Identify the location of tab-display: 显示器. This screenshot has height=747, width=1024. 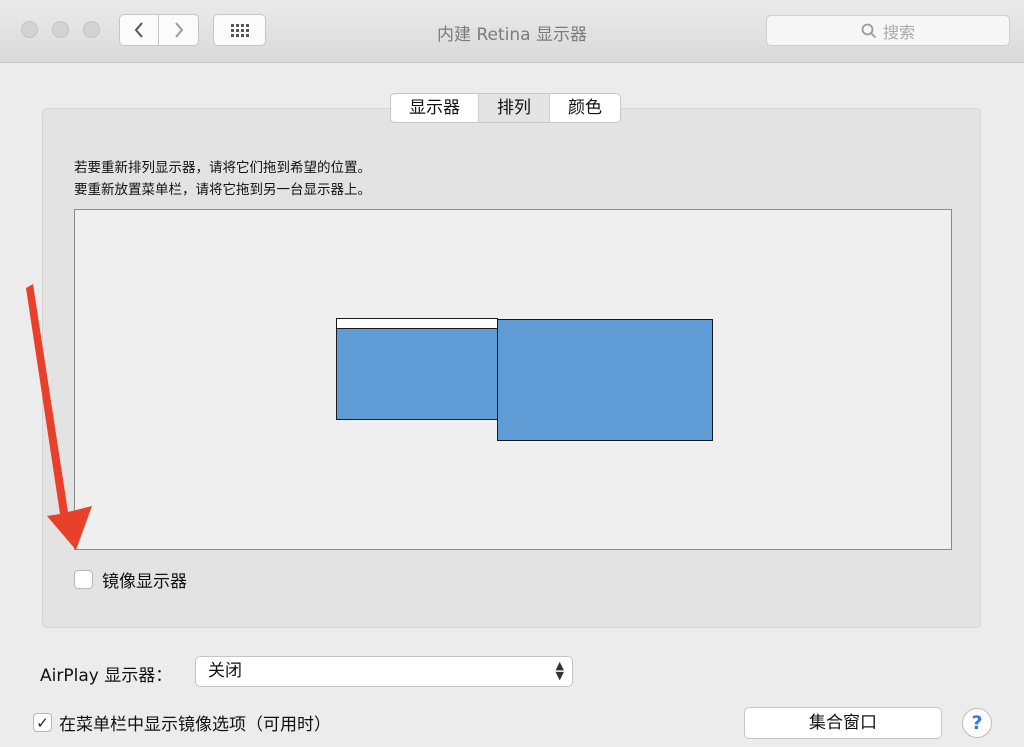
(435, 108).